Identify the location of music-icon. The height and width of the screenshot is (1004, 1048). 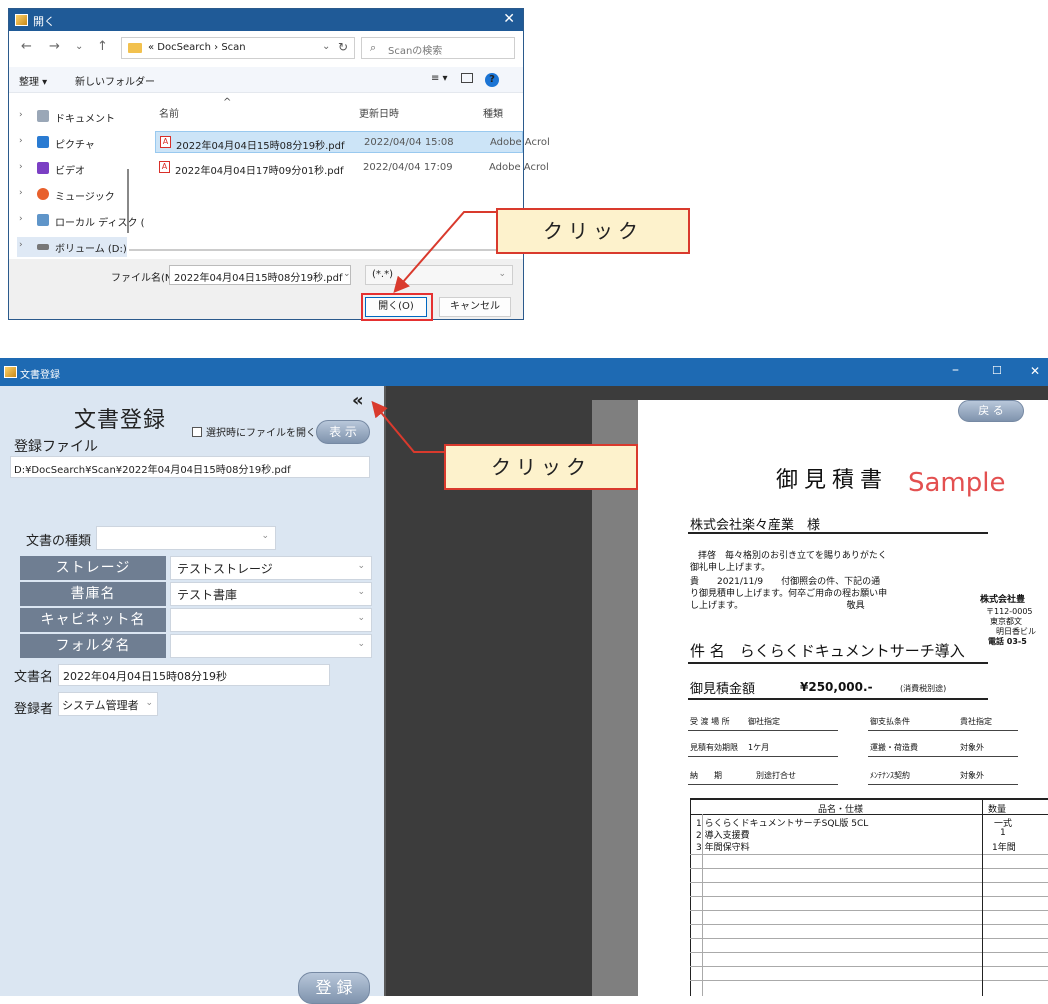
(43, 194).